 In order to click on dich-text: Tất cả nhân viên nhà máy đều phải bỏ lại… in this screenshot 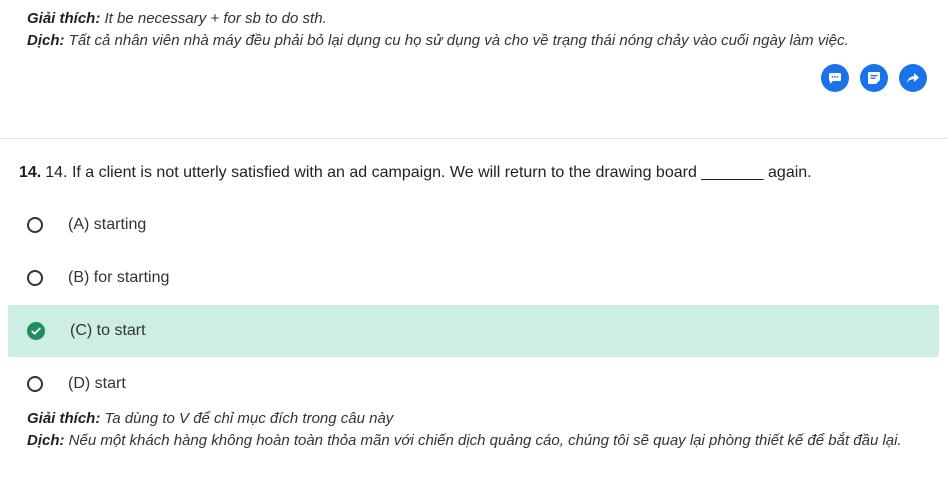, I will do `click(456, 40)`.